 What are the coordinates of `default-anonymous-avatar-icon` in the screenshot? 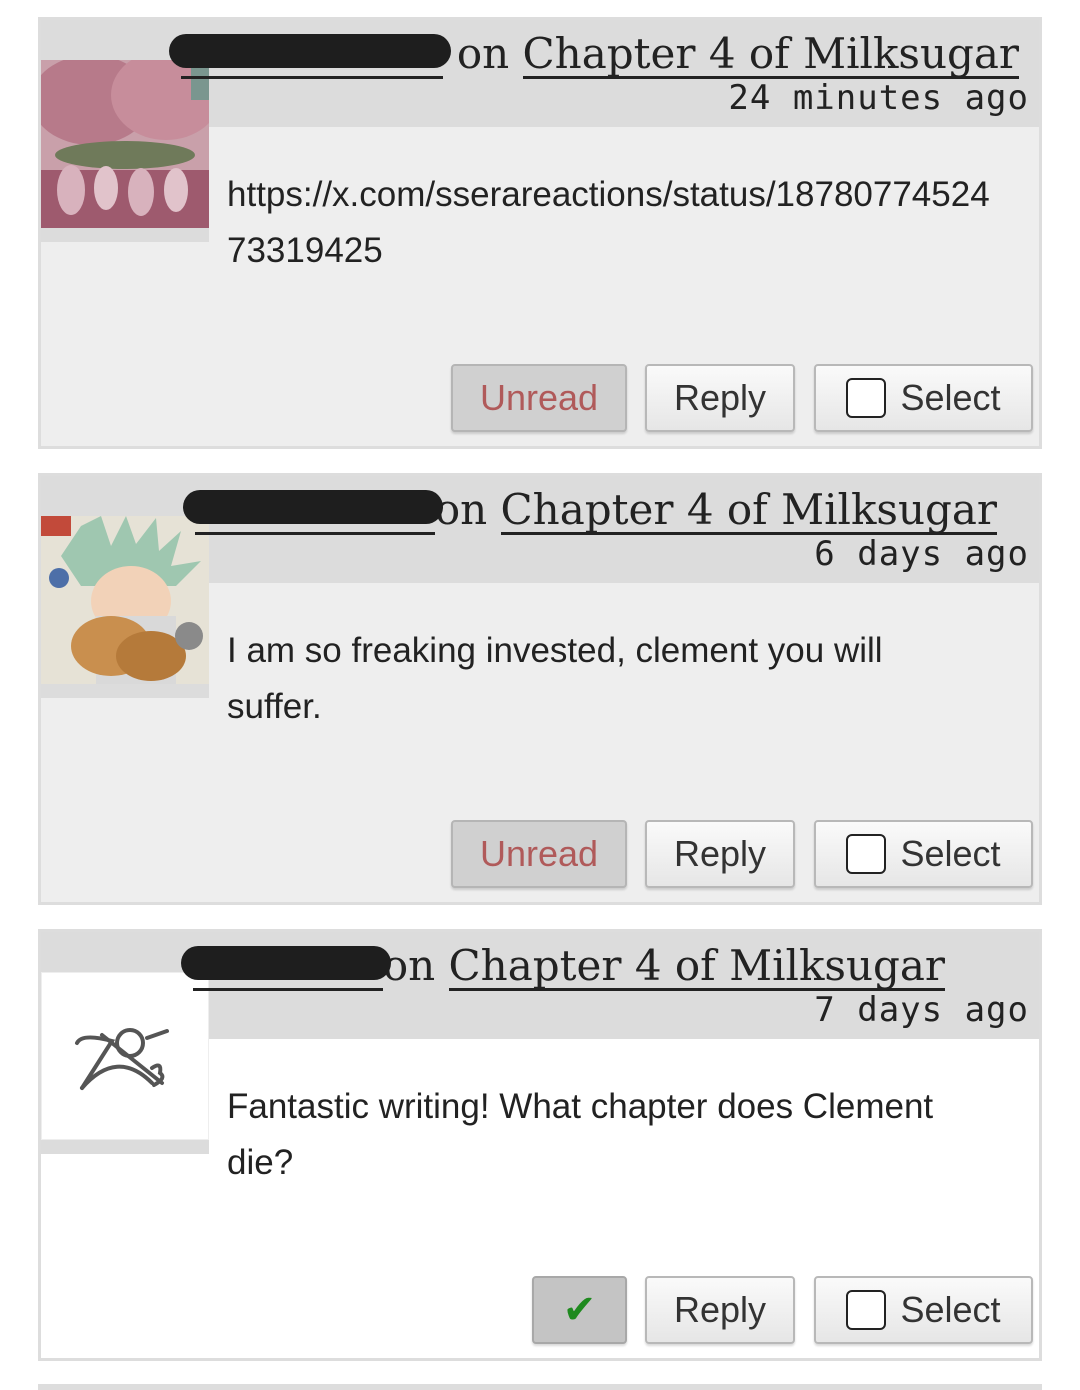 It's located at (125, 1056).